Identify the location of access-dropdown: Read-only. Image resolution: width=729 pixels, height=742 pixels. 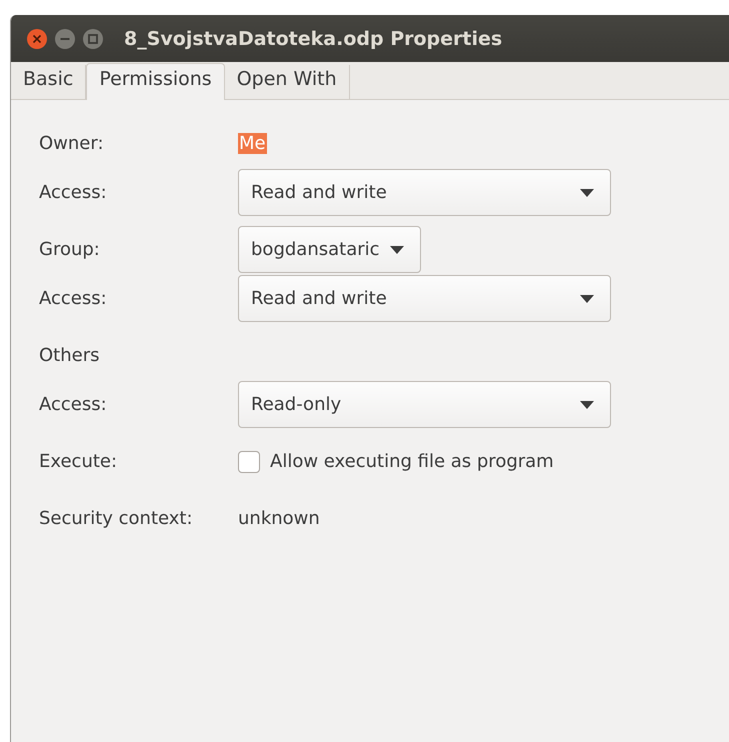
(424, 404).